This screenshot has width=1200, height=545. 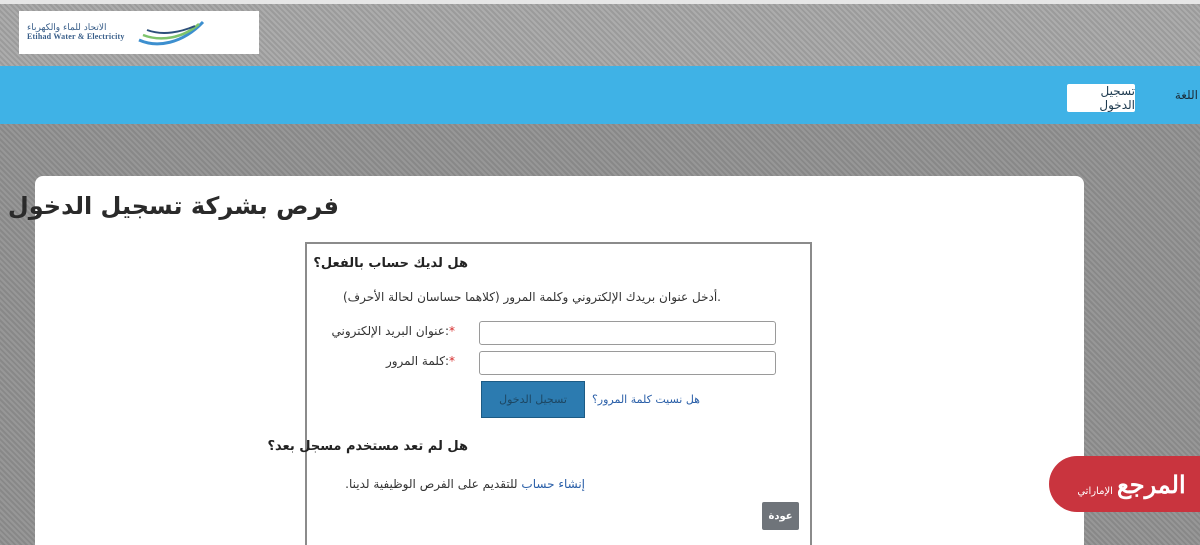 What do you see at coordinates (170, 32) in the screenshot?
I see `logo-wave-icon` at bounding box center [170, 32].